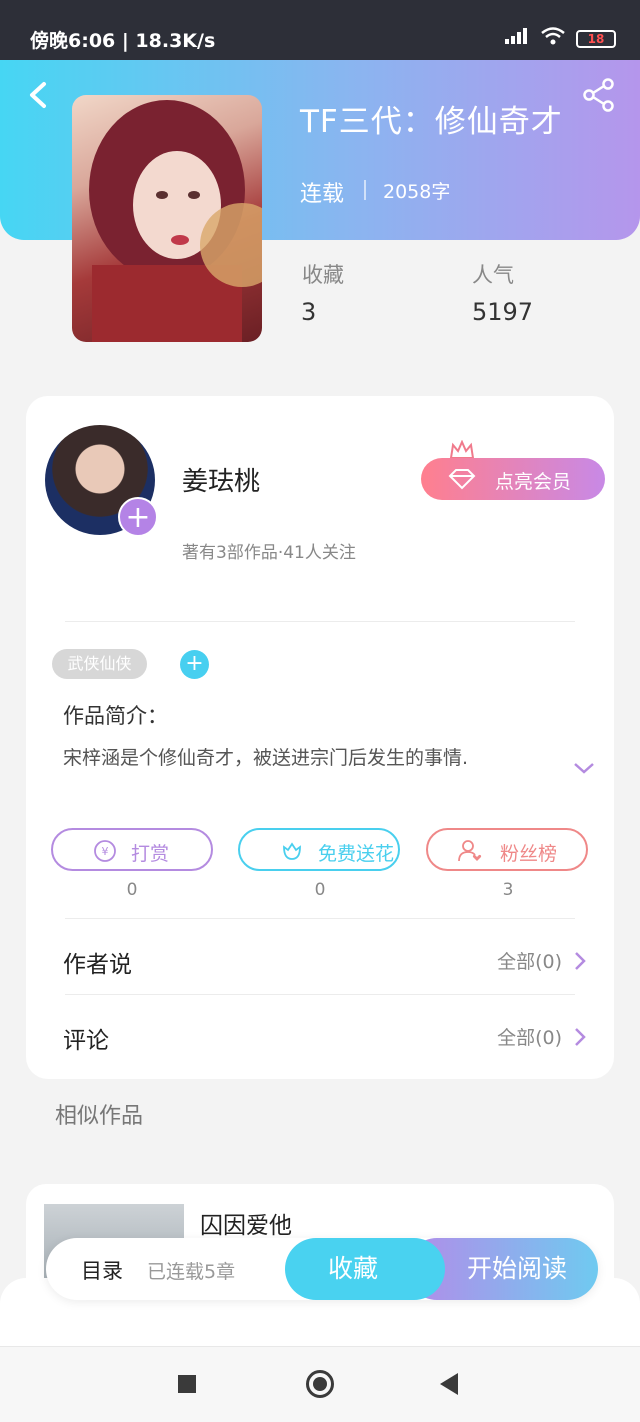  Describe the element at coordinates (431, 122) in the screenshot. I see `book-title: TF三代：修仙奇才` at that location.